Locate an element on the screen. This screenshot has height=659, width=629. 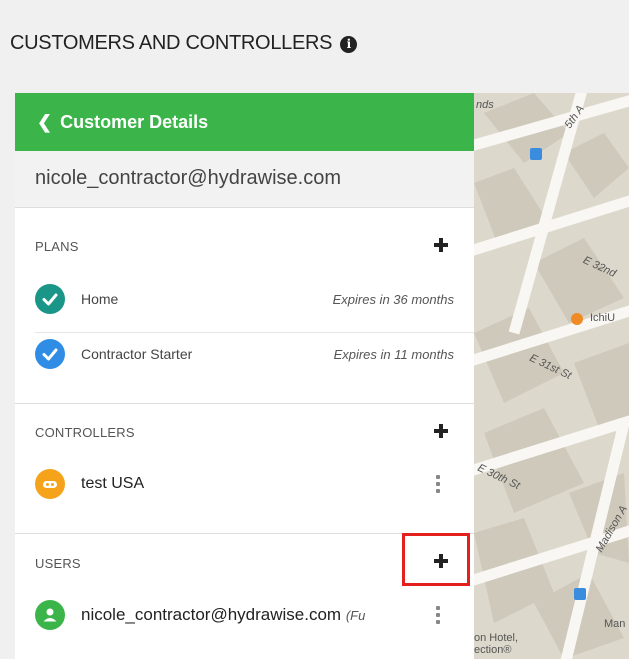
plan-item-contractor-starter: Contractor Starter Expires in 11 months is located at coordinates (254, 355).